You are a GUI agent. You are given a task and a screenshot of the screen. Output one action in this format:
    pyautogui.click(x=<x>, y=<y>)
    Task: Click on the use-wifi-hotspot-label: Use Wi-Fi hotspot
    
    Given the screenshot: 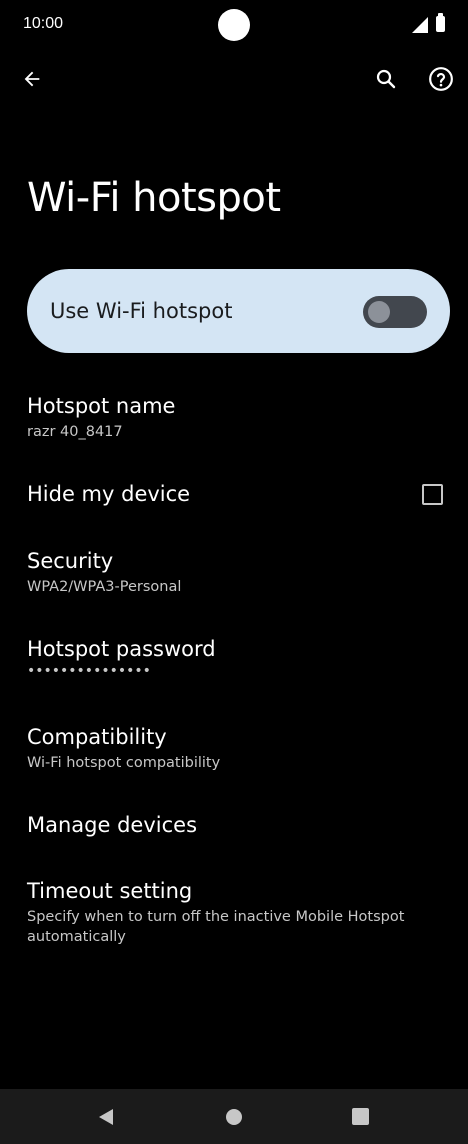 What is the action you would take?
    pyautogui.click(x=141, y=311)
    